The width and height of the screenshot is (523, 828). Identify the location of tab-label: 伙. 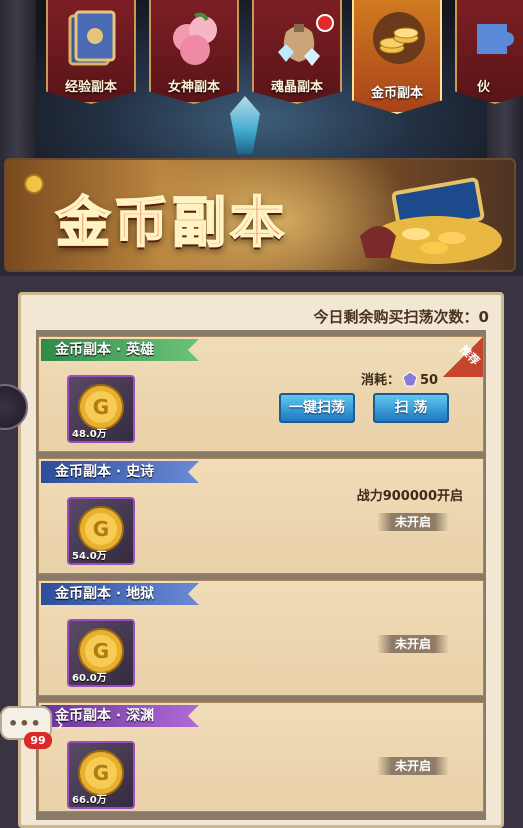
(484, 87).